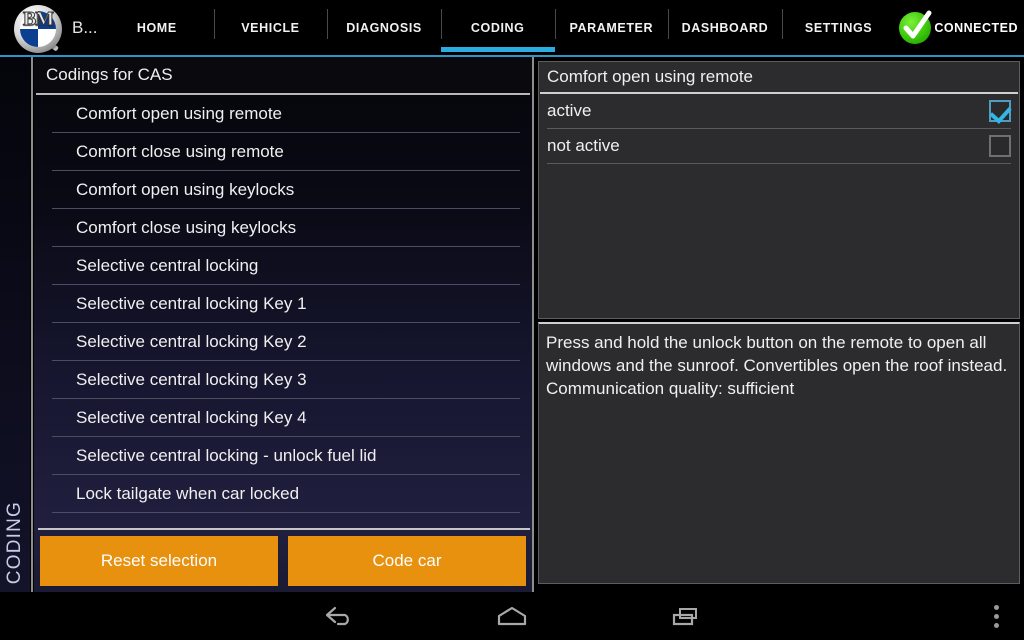  I want to click on home-pentagon-icon, so click(512, 616).